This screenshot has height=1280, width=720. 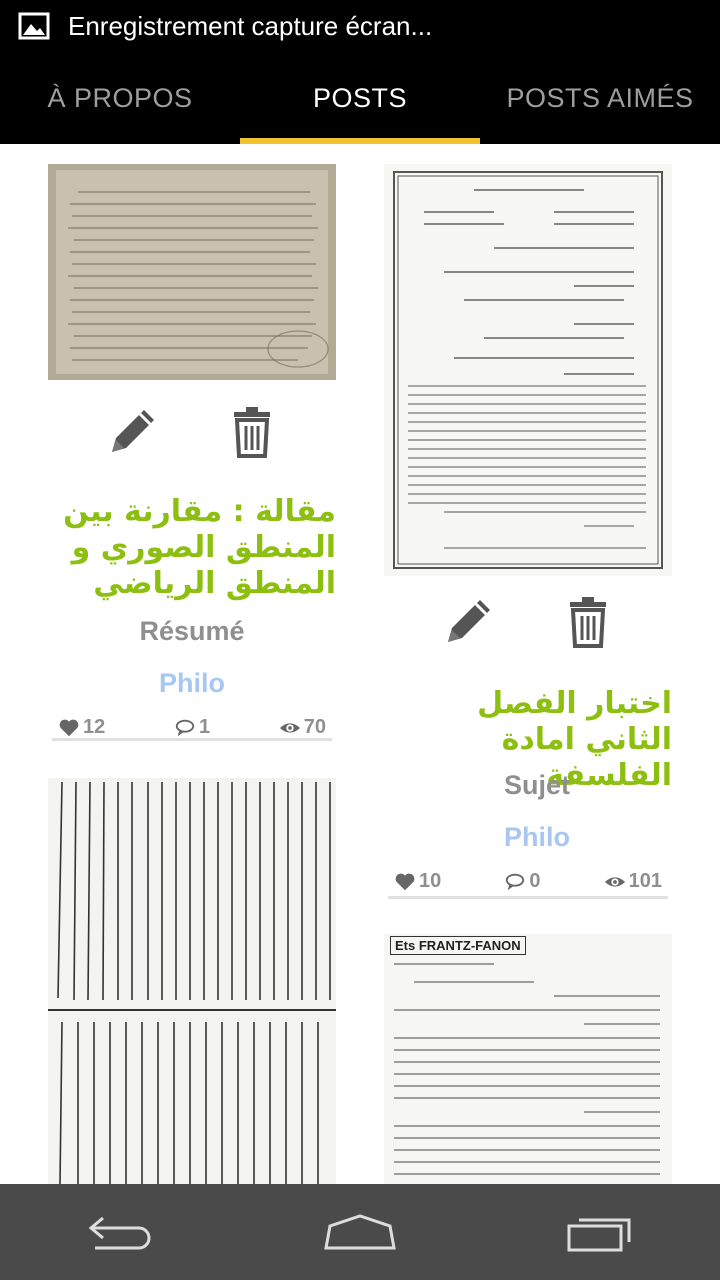 I want to click on likes-stat: 10, so click(x=417, y=881).